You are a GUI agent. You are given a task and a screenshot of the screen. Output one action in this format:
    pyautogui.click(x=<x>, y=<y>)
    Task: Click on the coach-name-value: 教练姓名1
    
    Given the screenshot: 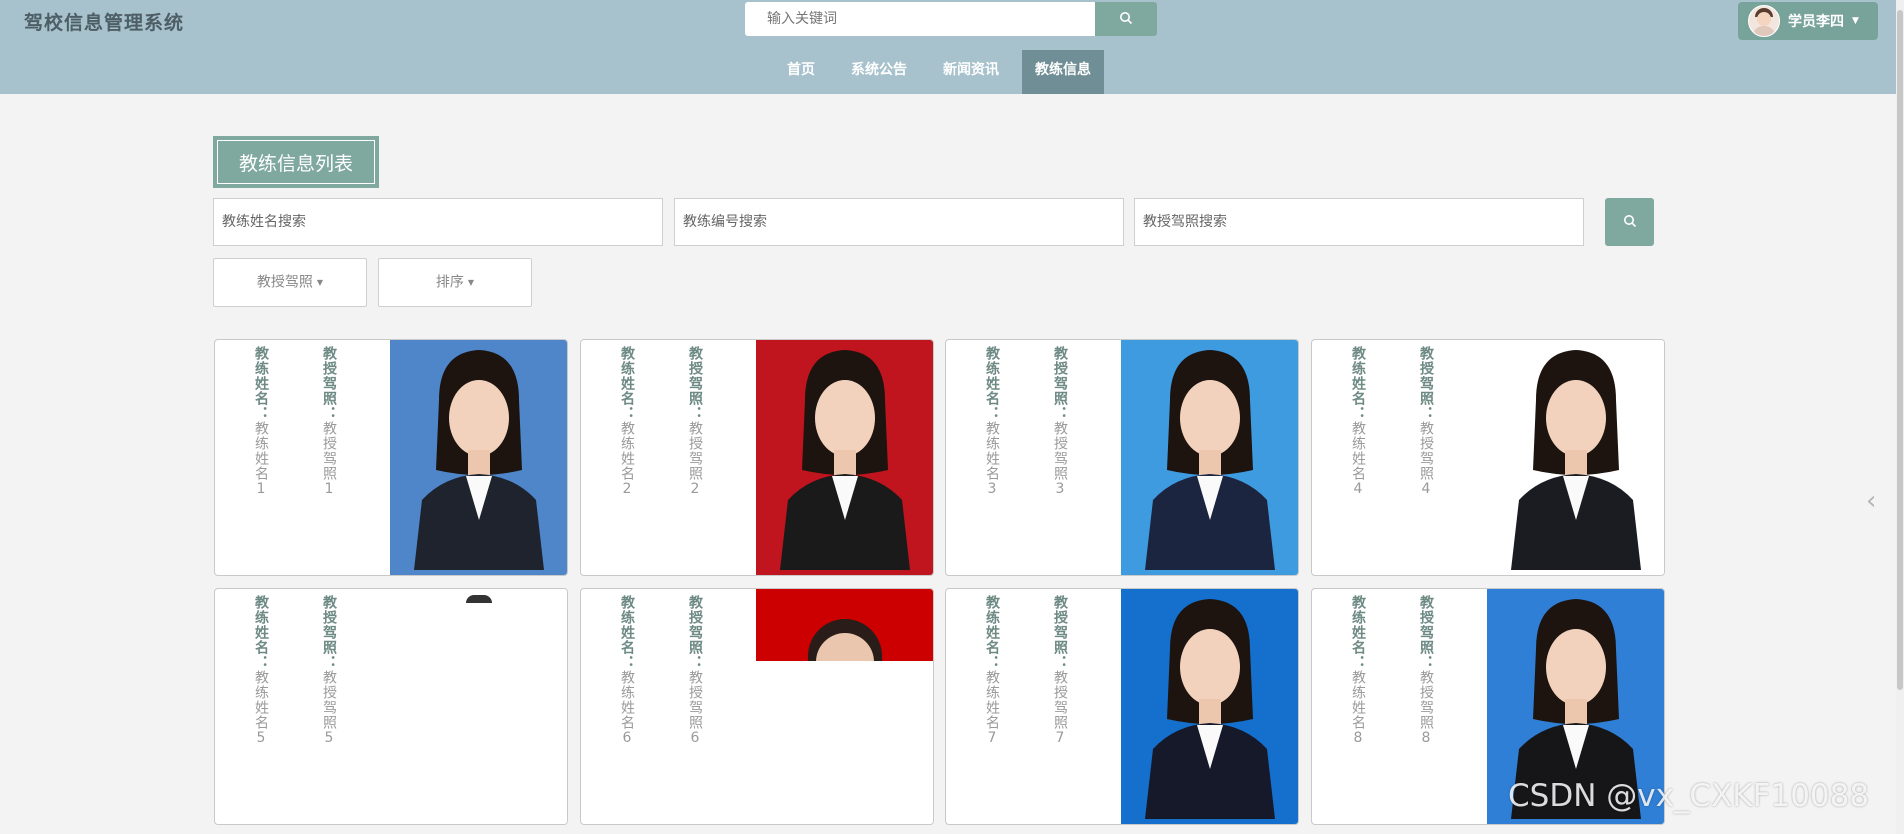 What is the action you would take?
    pyautogui.click(x=261, y=459)
    